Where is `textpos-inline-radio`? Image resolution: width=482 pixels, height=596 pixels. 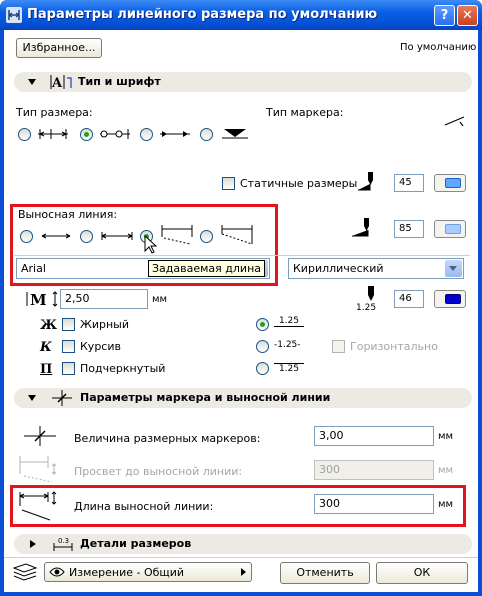
textpos-inline-radio is located at coordinates (262, 346).